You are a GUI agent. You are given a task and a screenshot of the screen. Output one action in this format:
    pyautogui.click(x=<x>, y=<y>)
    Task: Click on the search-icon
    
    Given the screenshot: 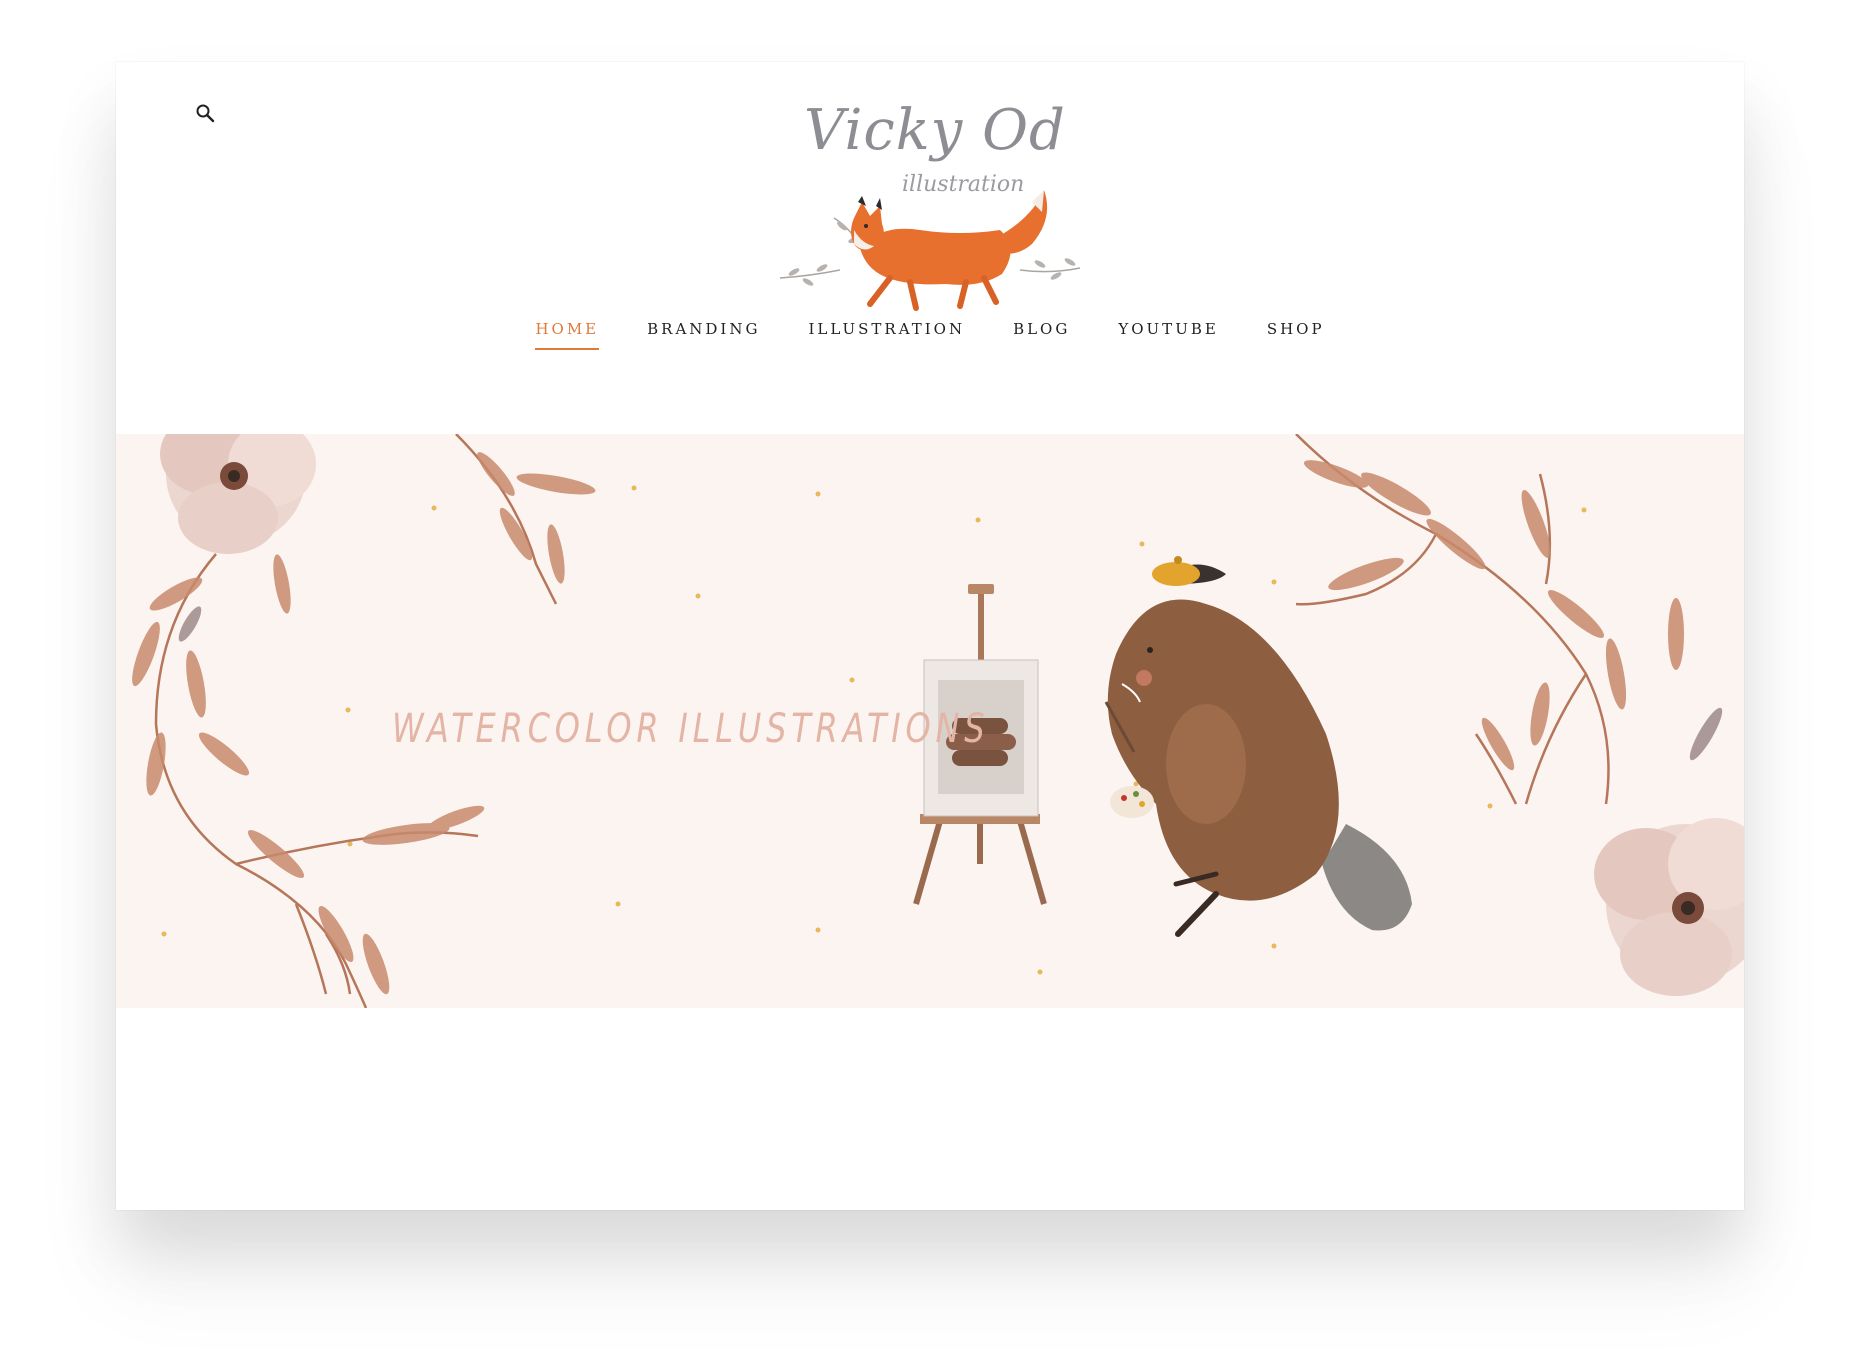 What is the action you would take?
    pyautogui.click(x=205, y=113)
    